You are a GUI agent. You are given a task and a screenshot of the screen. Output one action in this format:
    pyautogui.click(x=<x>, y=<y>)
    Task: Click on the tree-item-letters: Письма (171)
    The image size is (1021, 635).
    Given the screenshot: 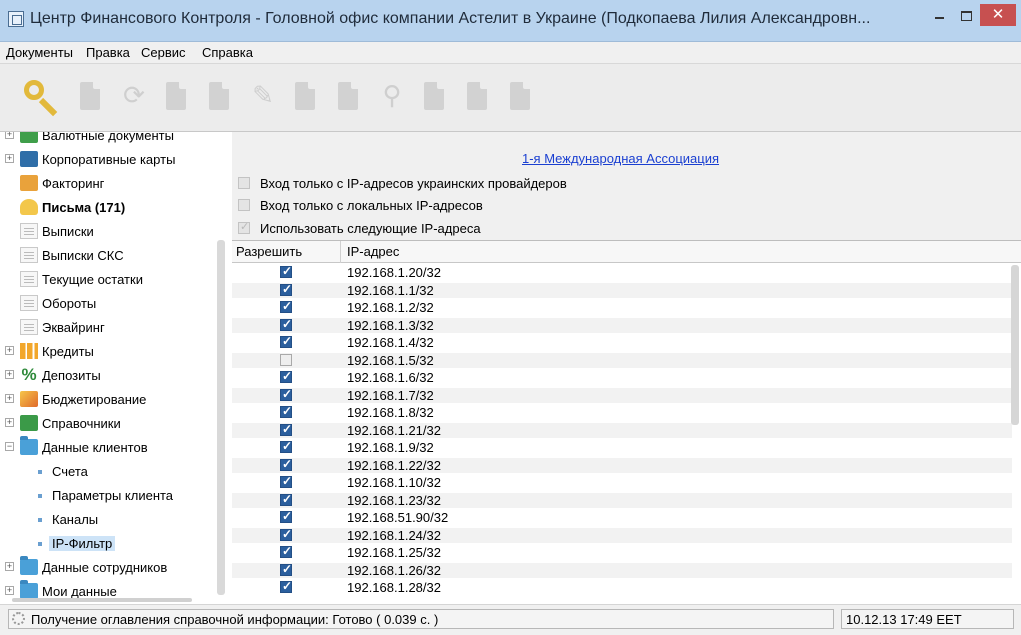 What is the action you would take?
    pyautogui.click(x=109, y=208)
    